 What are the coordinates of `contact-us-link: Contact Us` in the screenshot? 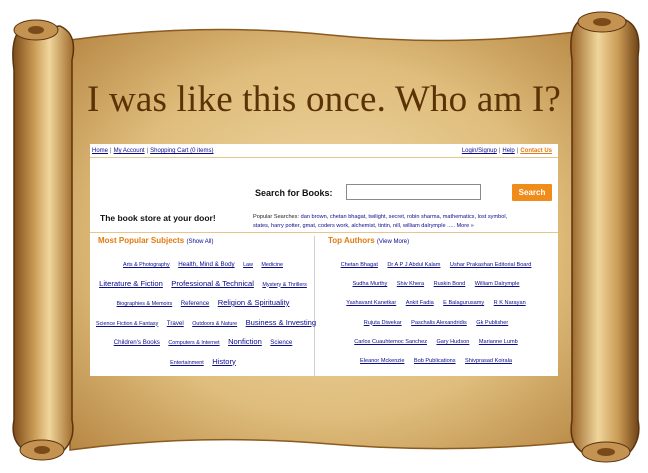 It's located at (536, 151).